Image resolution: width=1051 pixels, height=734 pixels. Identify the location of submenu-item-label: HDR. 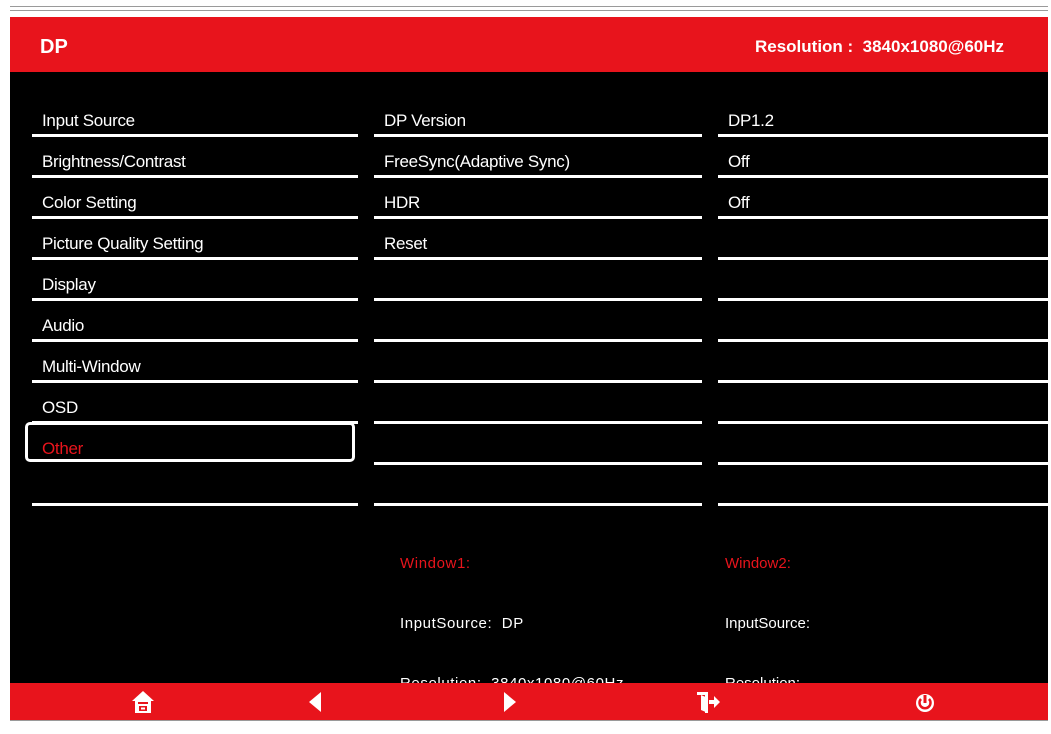
(402, 202).